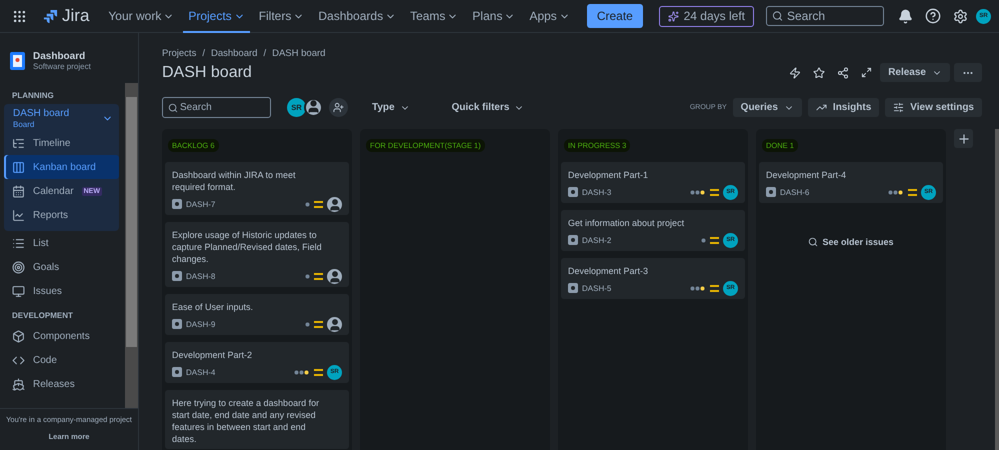 This screenshot has height=450, width=999. What do you see at coordinates (201, 204) in the screenshot?
I see `issue-key: DASH-7` at bounding box center [201, 204].